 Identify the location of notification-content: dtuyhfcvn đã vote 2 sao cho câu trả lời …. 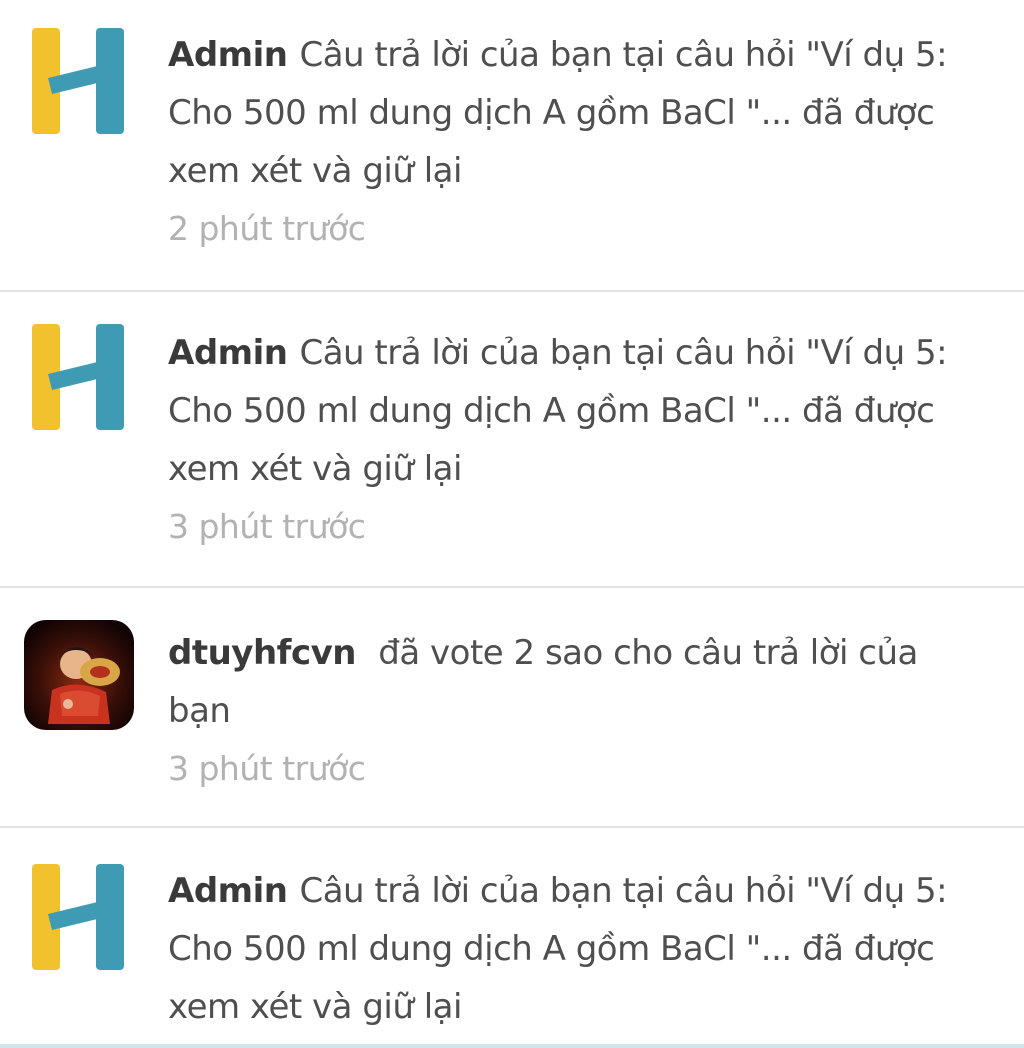
(576, 711).